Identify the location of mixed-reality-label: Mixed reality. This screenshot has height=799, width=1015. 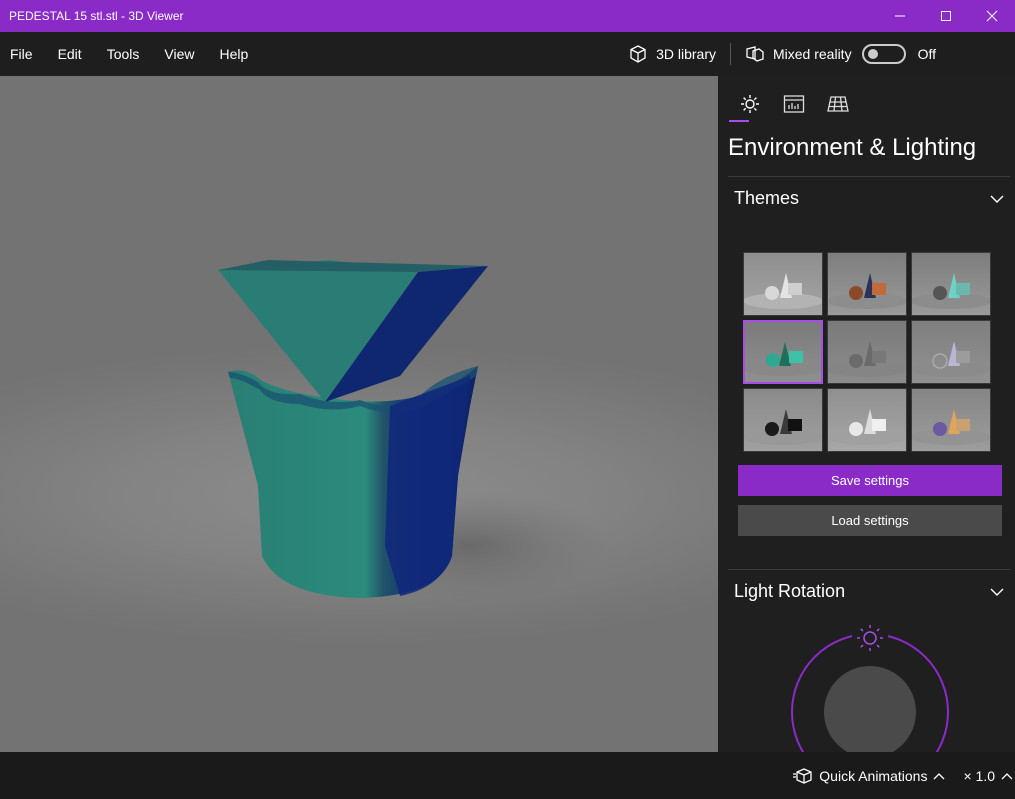
(812, 54).